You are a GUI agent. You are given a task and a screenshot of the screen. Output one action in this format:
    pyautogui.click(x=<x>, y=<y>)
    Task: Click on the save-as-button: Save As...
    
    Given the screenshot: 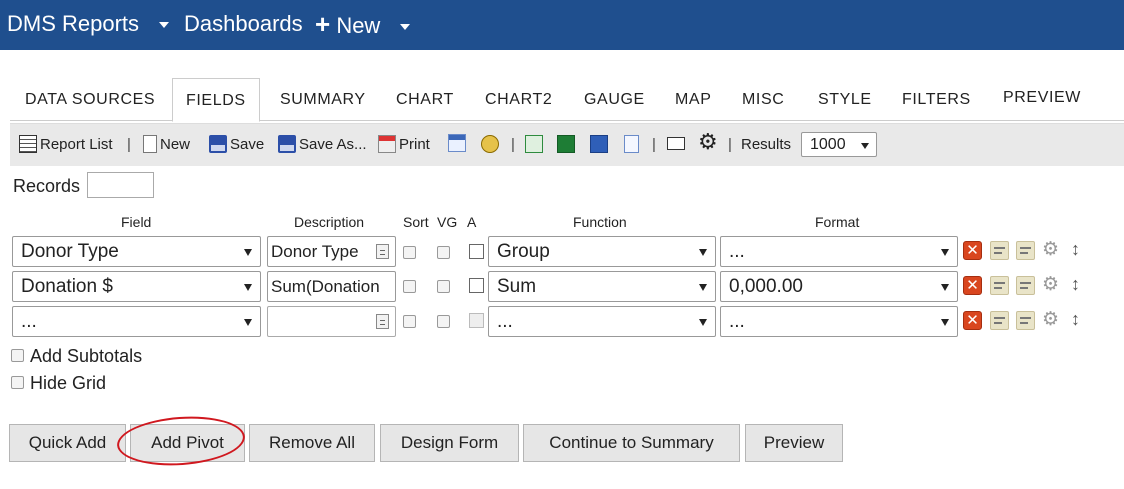 What is the action you would take?
    pyautogui.click(x=322, y=145)
    